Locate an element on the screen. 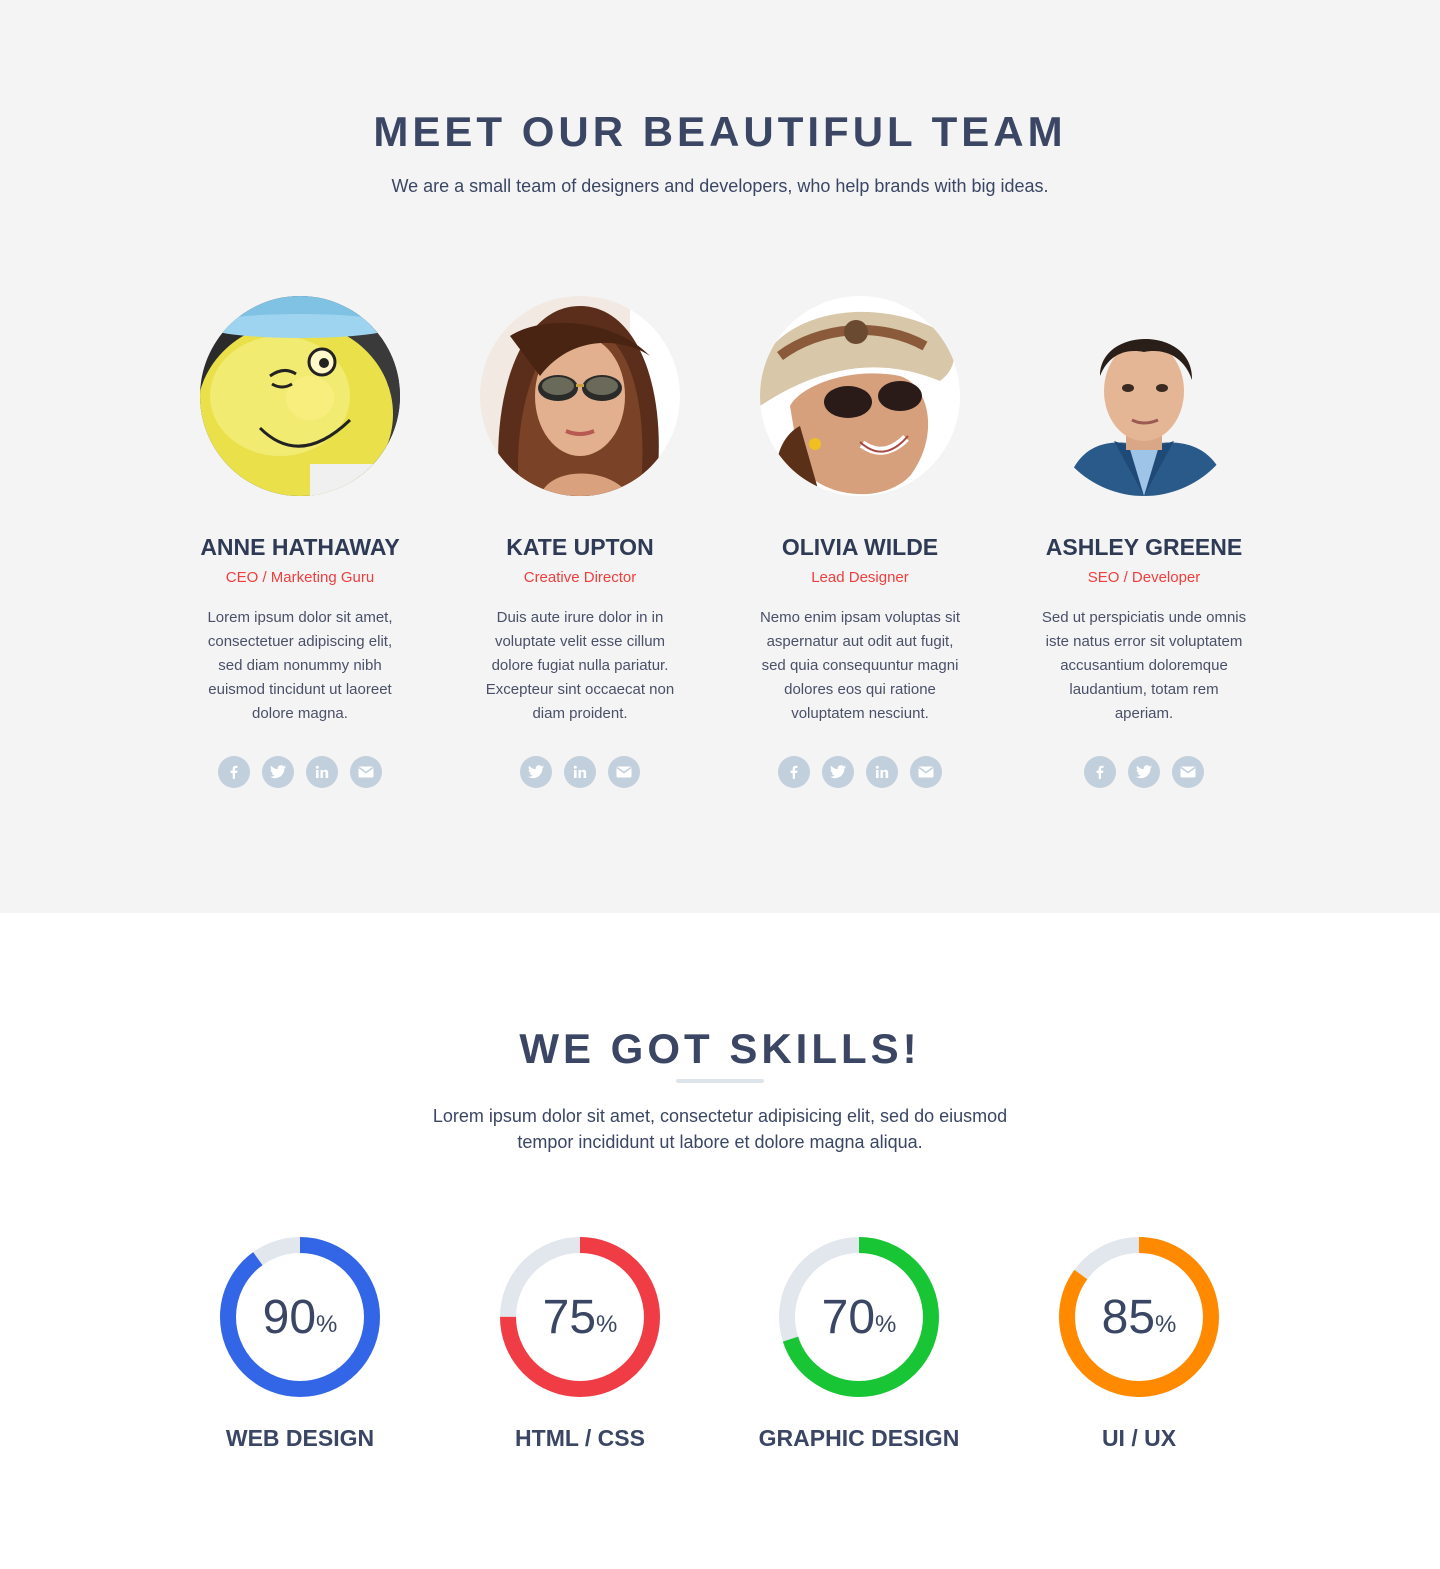 This screenshot has width=1440, height=1569. skill-label: WEB DESIGN is located at coordinates (300, 1438).